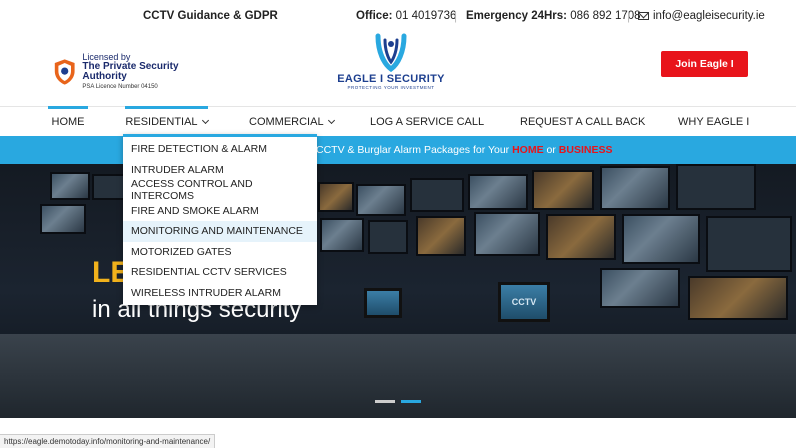 The image size is (796, 448). What do you see at coordinates (586, 150) in the screenshot?
I see `promo-business-link: BUSINESS` at bounding box center [586, 150].